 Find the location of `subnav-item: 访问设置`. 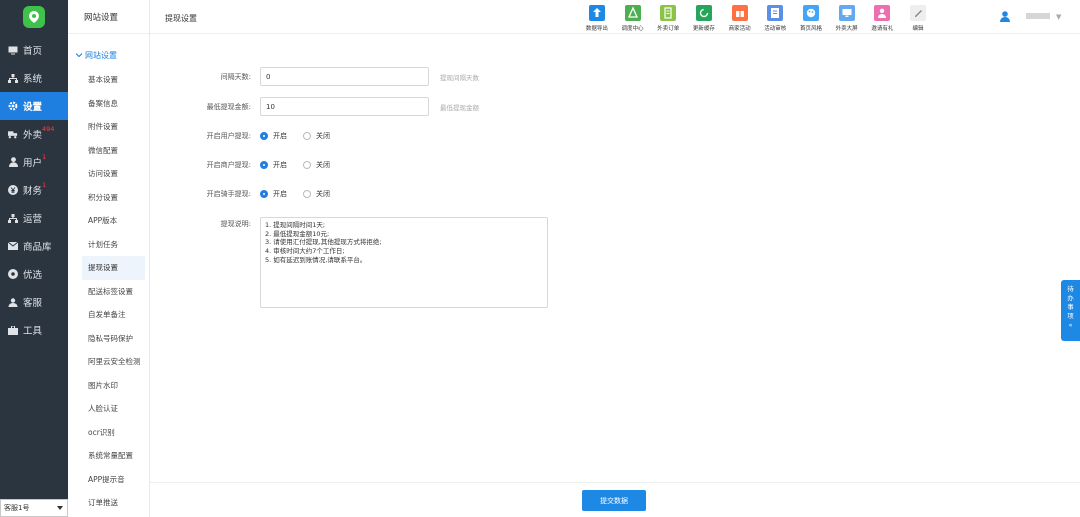

subnav-item: 访问设置 is located at coordinates (108, 174).